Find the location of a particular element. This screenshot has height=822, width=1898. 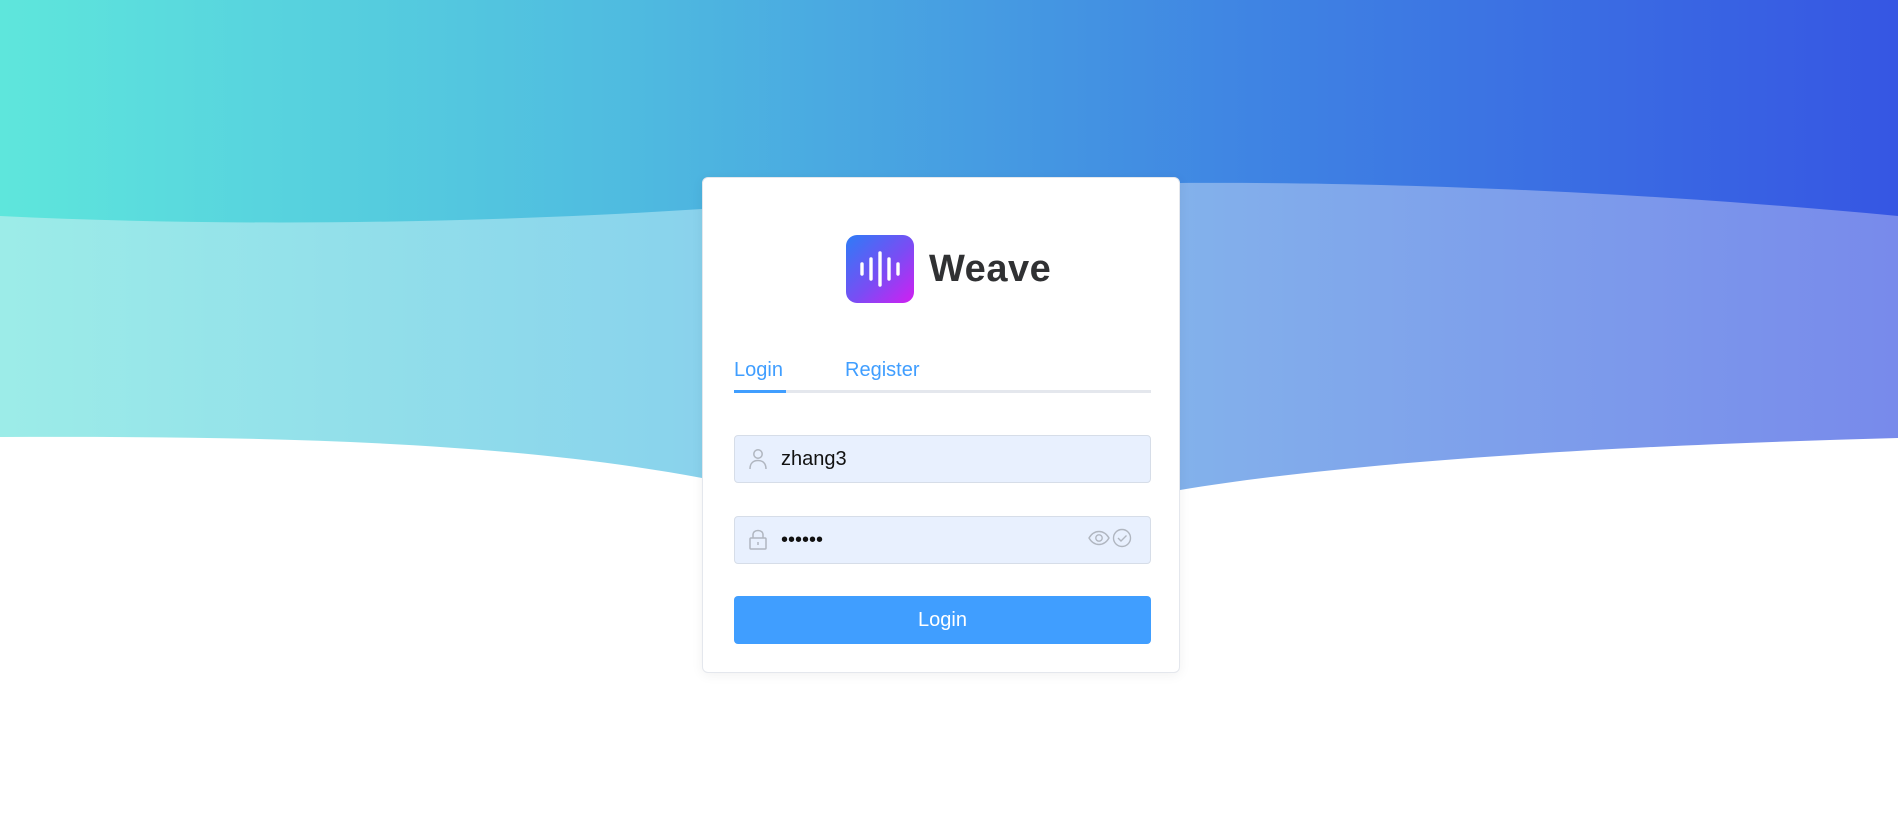

eye-icon is located at coordinates (1099, 540).